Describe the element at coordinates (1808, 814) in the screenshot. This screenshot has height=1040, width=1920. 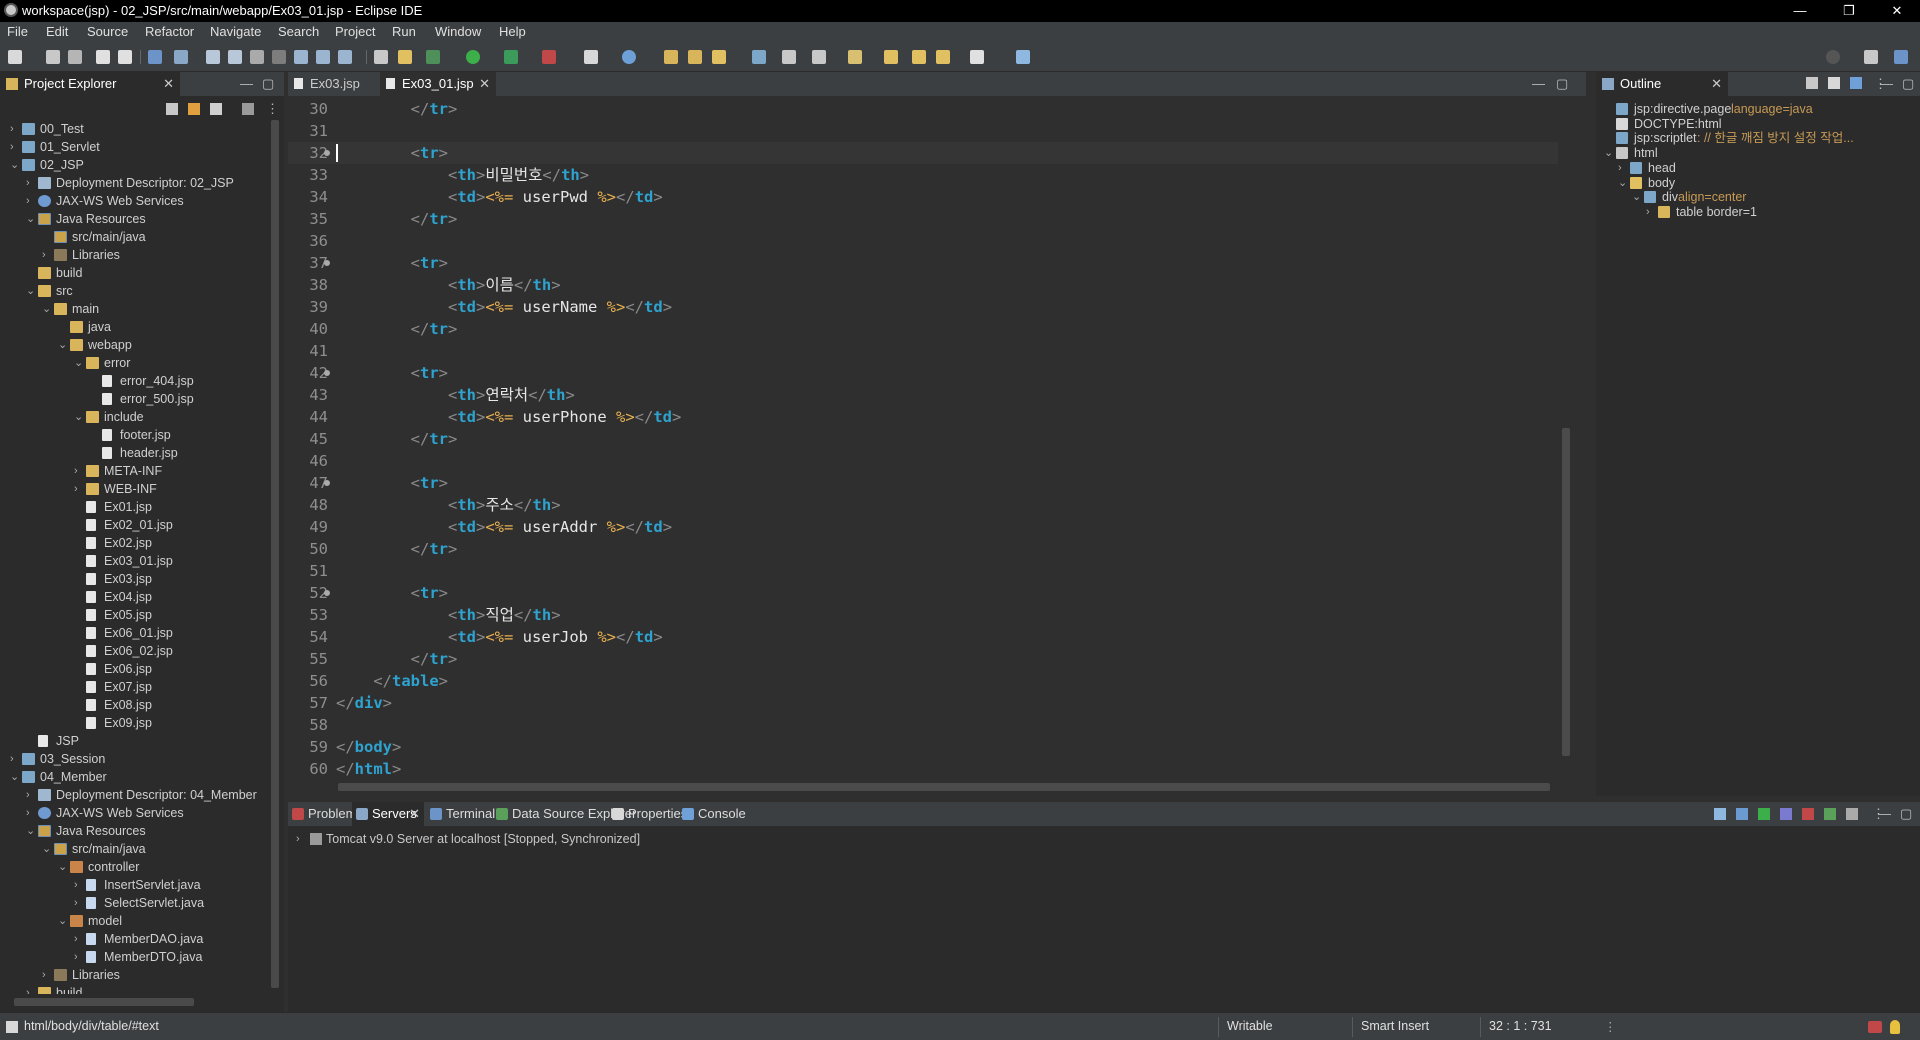
I see `stop-server-icon` at that location.